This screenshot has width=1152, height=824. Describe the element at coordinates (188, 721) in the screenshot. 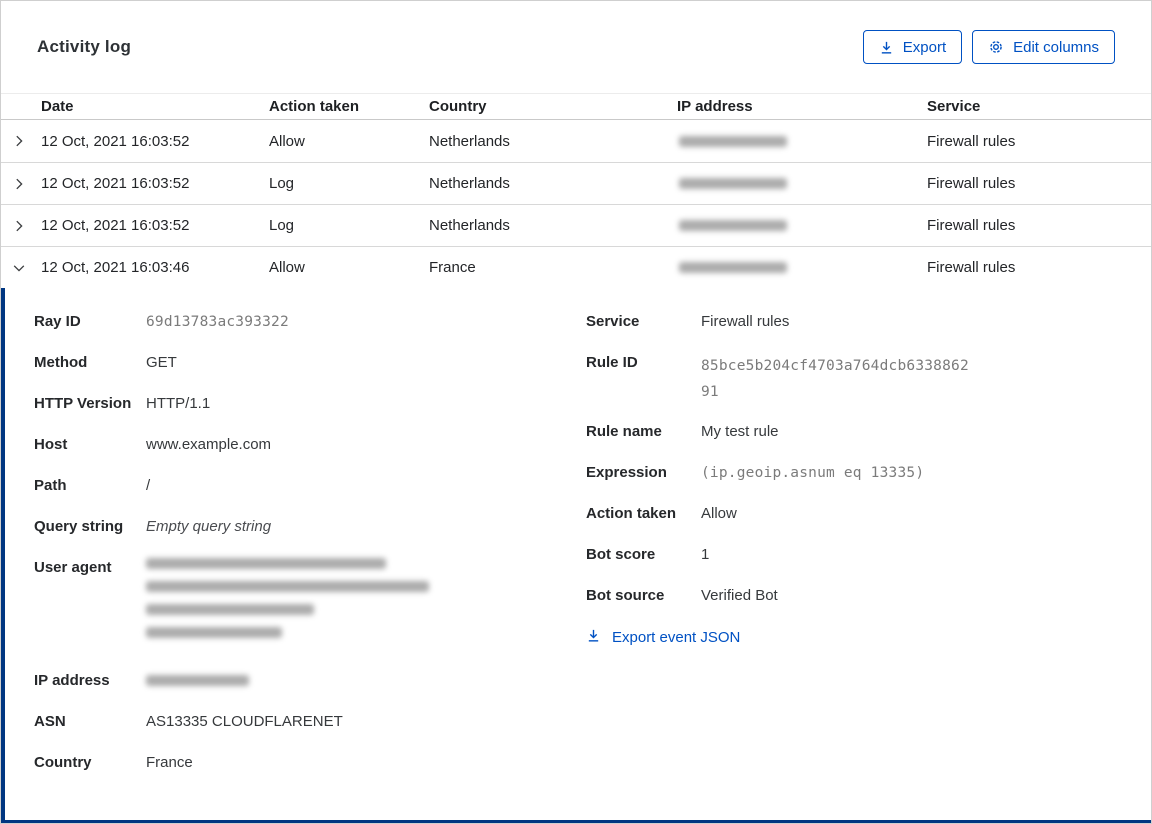

I see `detail-row-asn: ASN AS13335 CLOUDFLARENET` at that location.